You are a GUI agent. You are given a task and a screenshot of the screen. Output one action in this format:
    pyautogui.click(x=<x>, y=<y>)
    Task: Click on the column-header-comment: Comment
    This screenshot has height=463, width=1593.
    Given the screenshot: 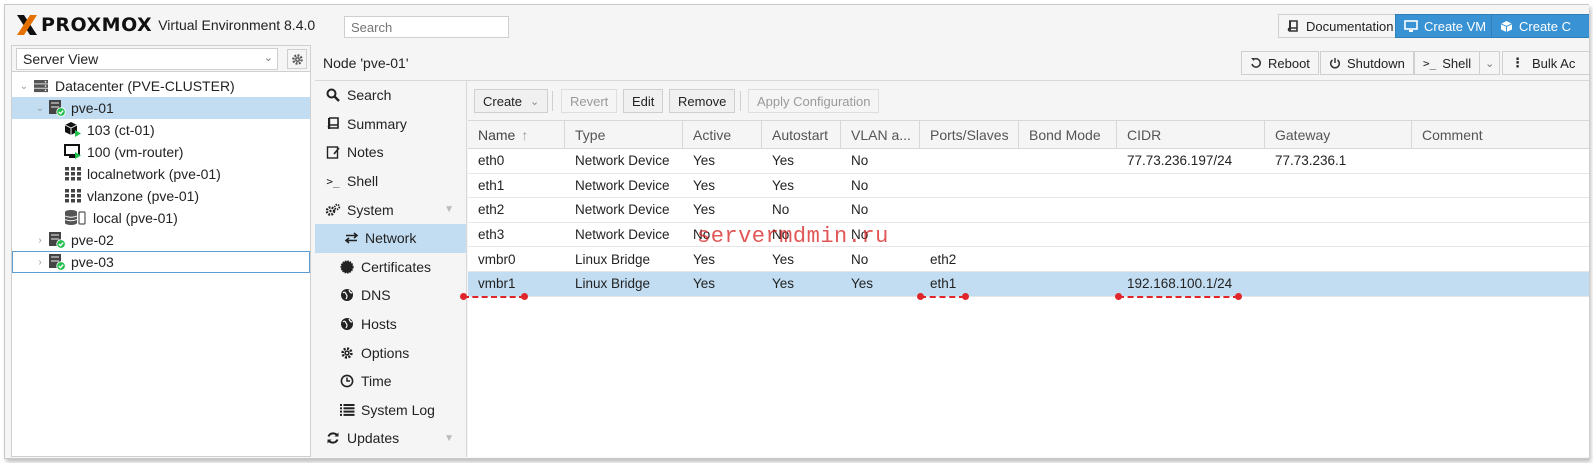 What is the action you would take?
    pyautogui.click(x=1500, y=135)
    